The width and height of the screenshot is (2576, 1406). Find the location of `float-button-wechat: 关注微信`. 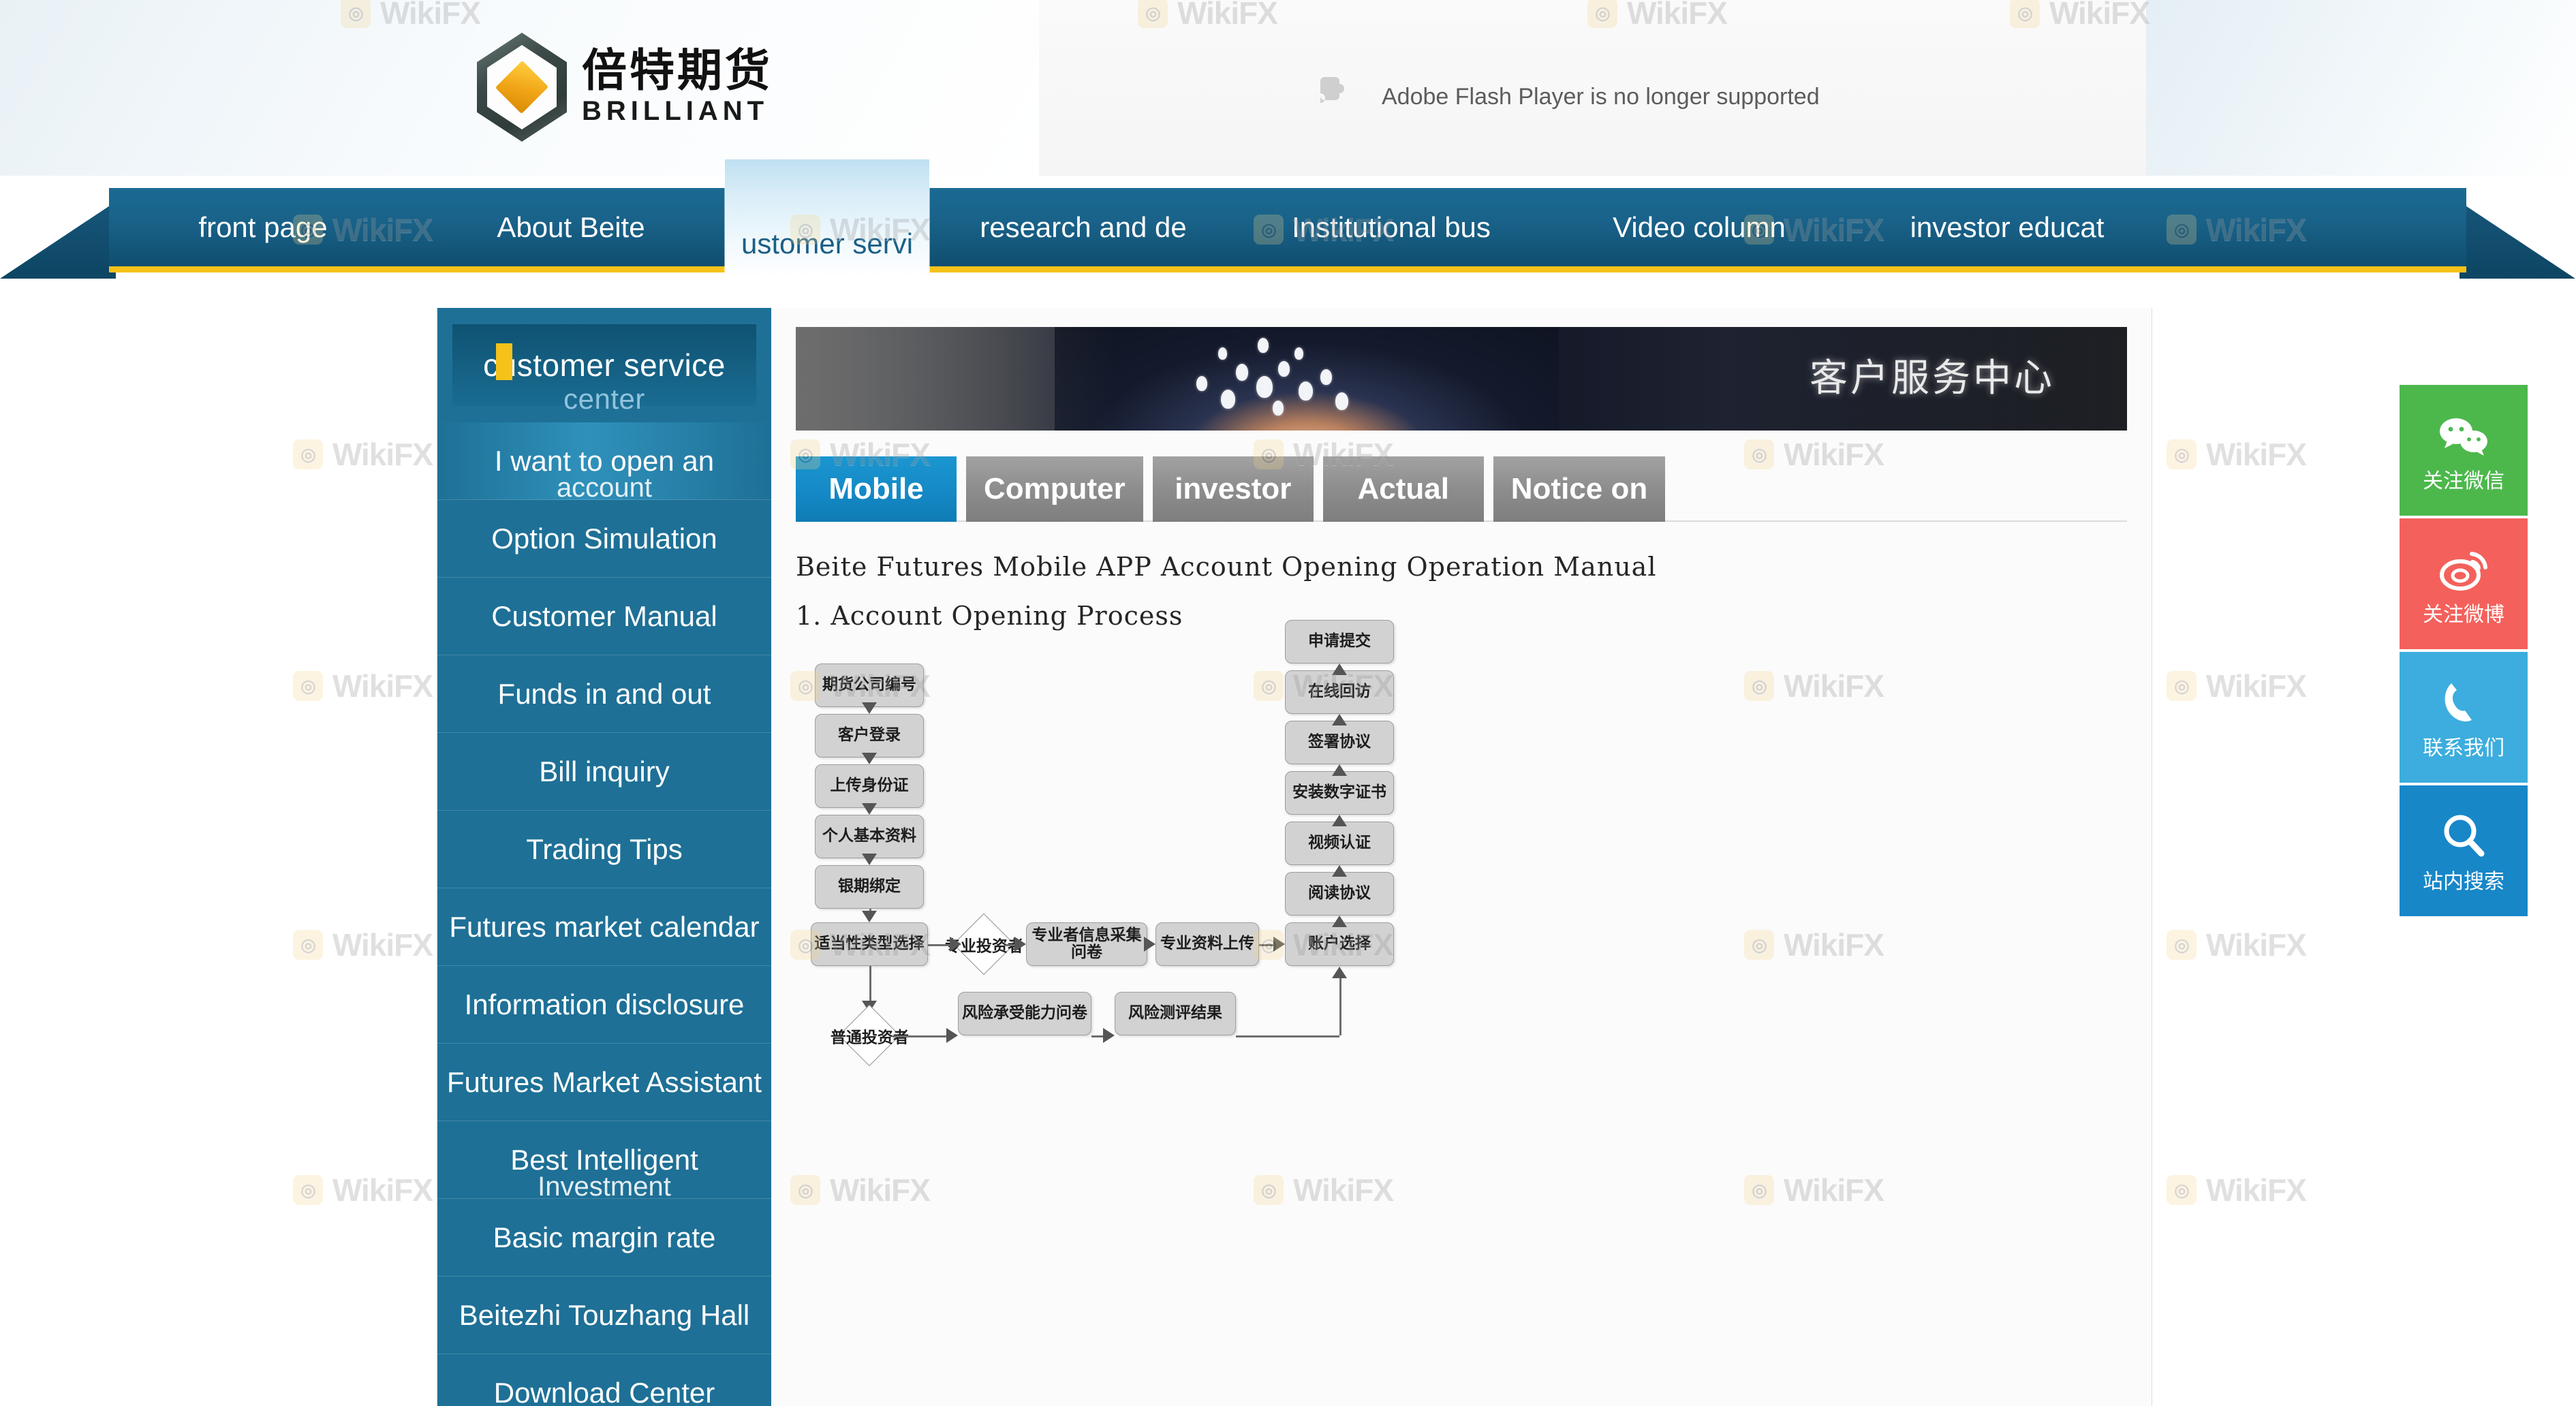

float-button-wechat: 关注微信 is located at coordinates (2464, 450).